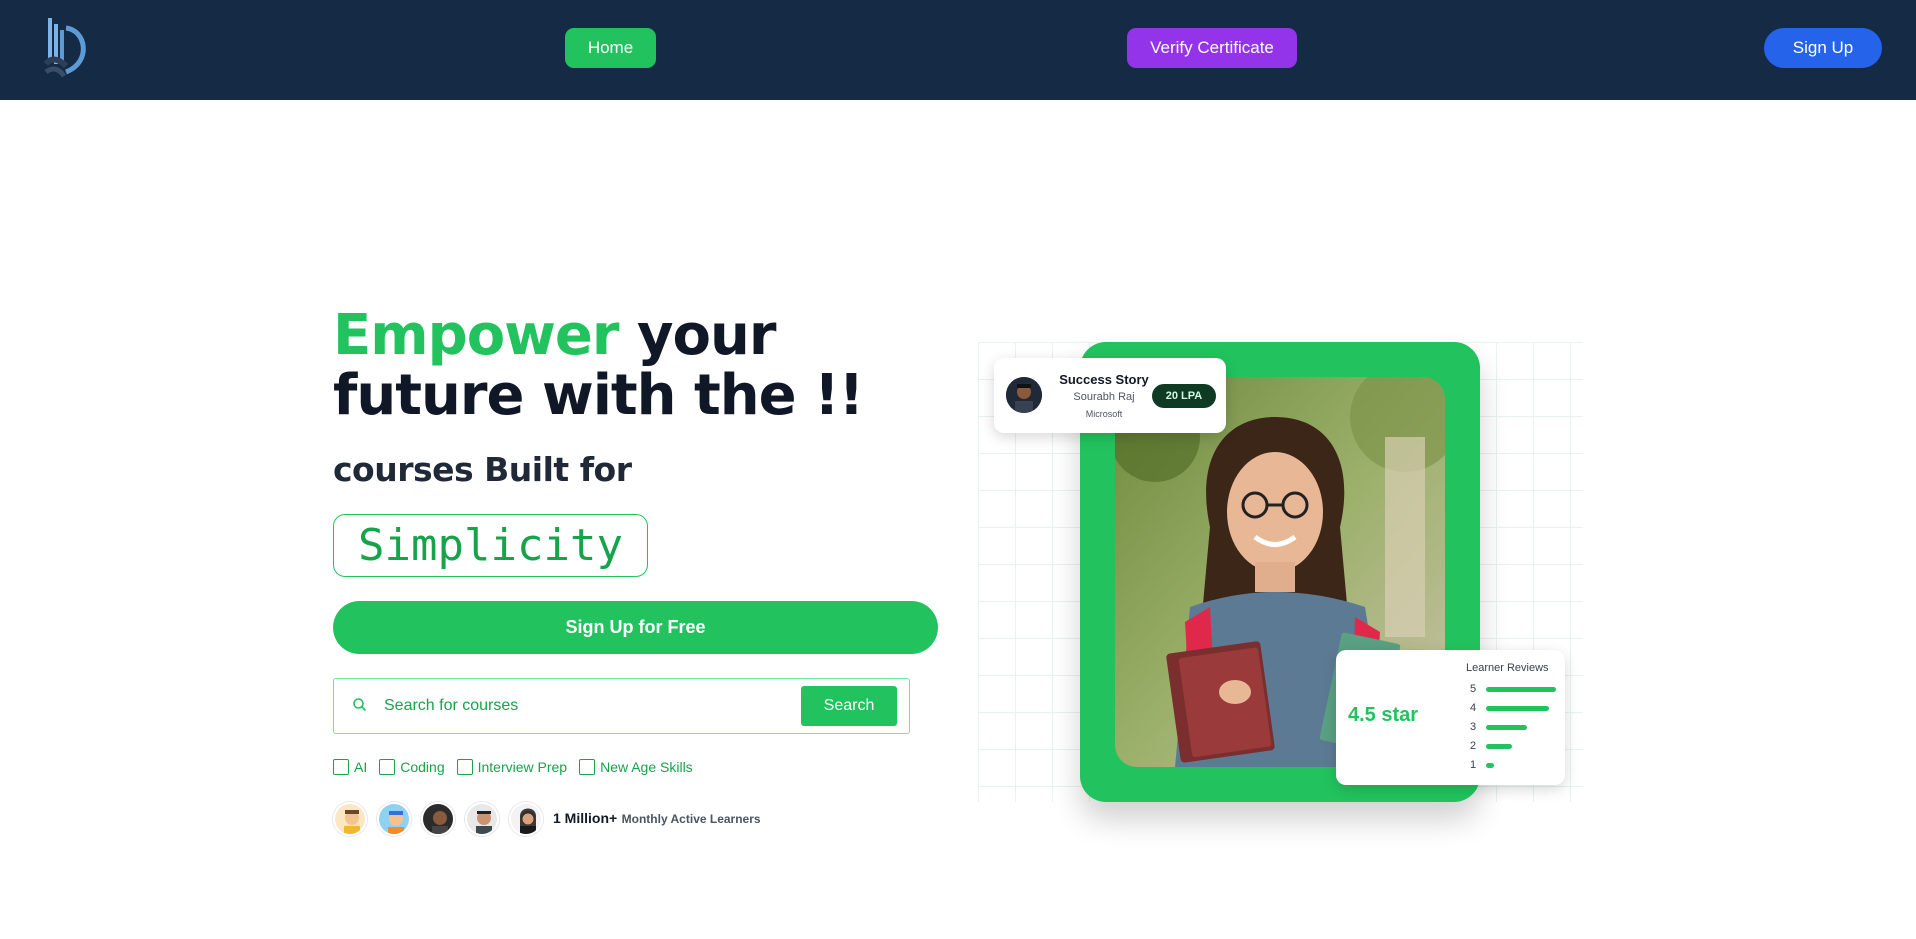 The height and width of the screenshot is (939, 1916). I want to click on learners-stat: 1 Million+ Monthly Active Learners, so click(657, 819).